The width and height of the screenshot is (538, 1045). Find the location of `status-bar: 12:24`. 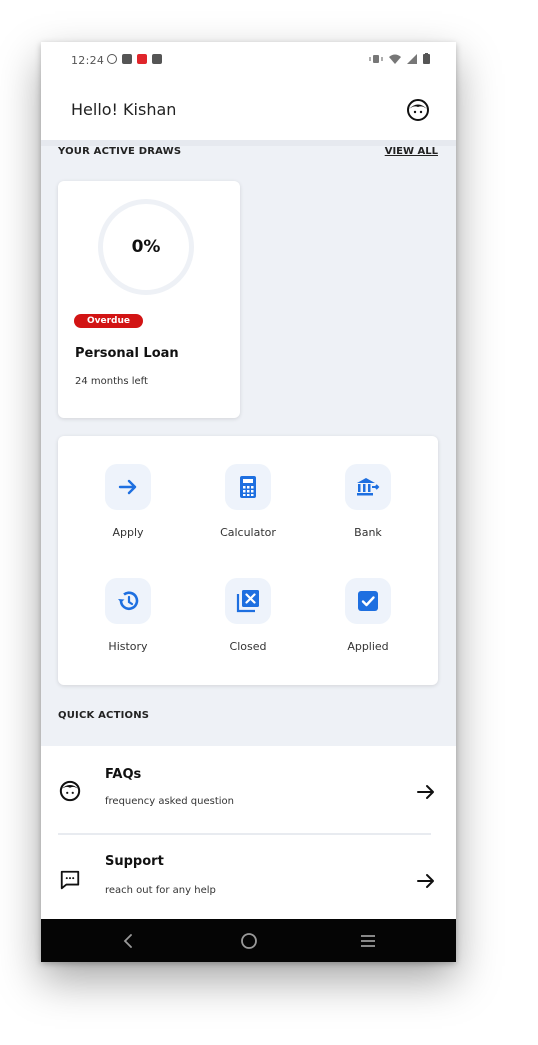

status-bar: 12:24 is located at coordinates (248, 61).